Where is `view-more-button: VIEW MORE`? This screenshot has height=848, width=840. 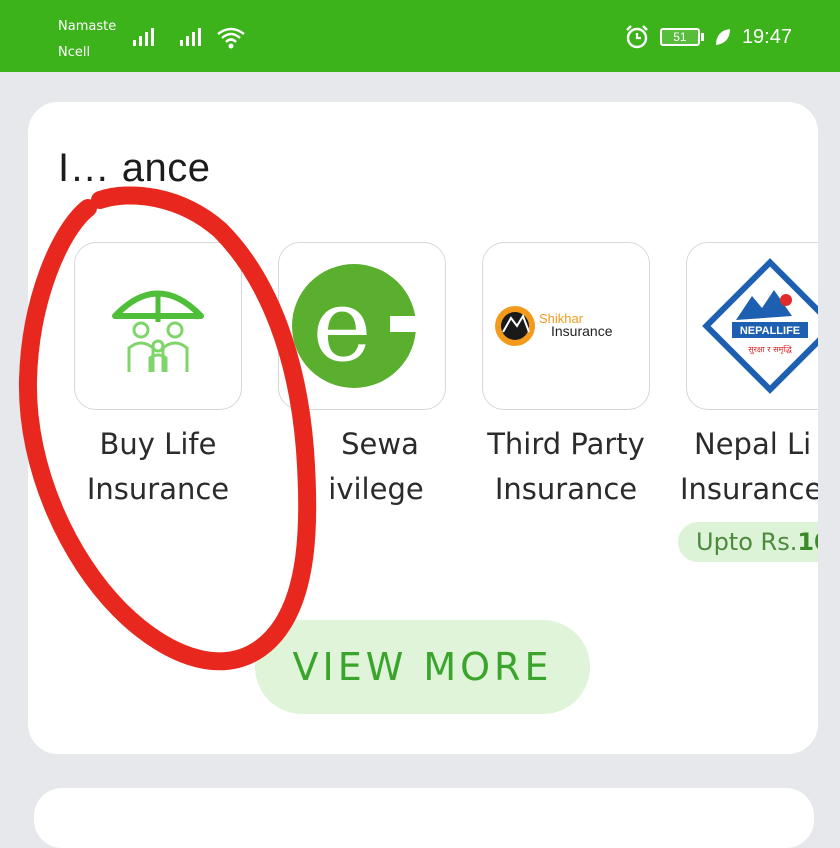
view-more-button: VIEW MORE is located at coordinates (422, 667).